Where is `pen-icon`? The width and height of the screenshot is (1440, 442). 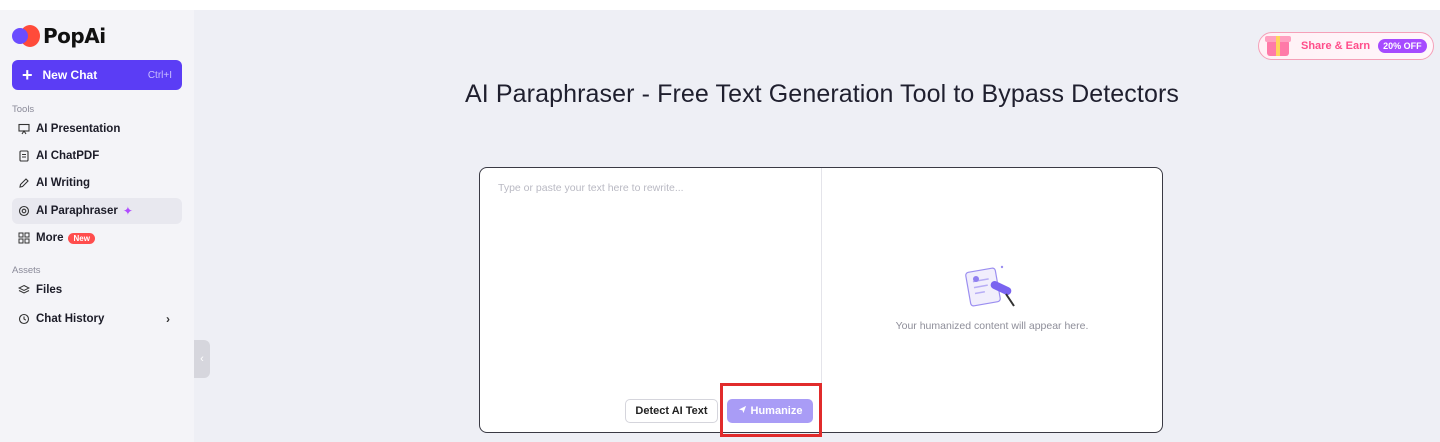 pen-icon is located at coordinates (24, 183).